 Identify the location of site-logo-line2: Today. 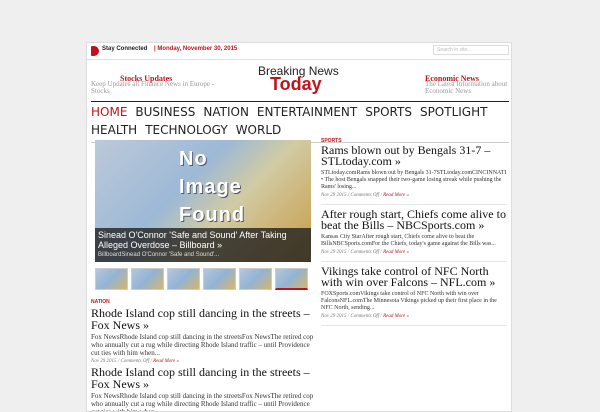
(296, 84).